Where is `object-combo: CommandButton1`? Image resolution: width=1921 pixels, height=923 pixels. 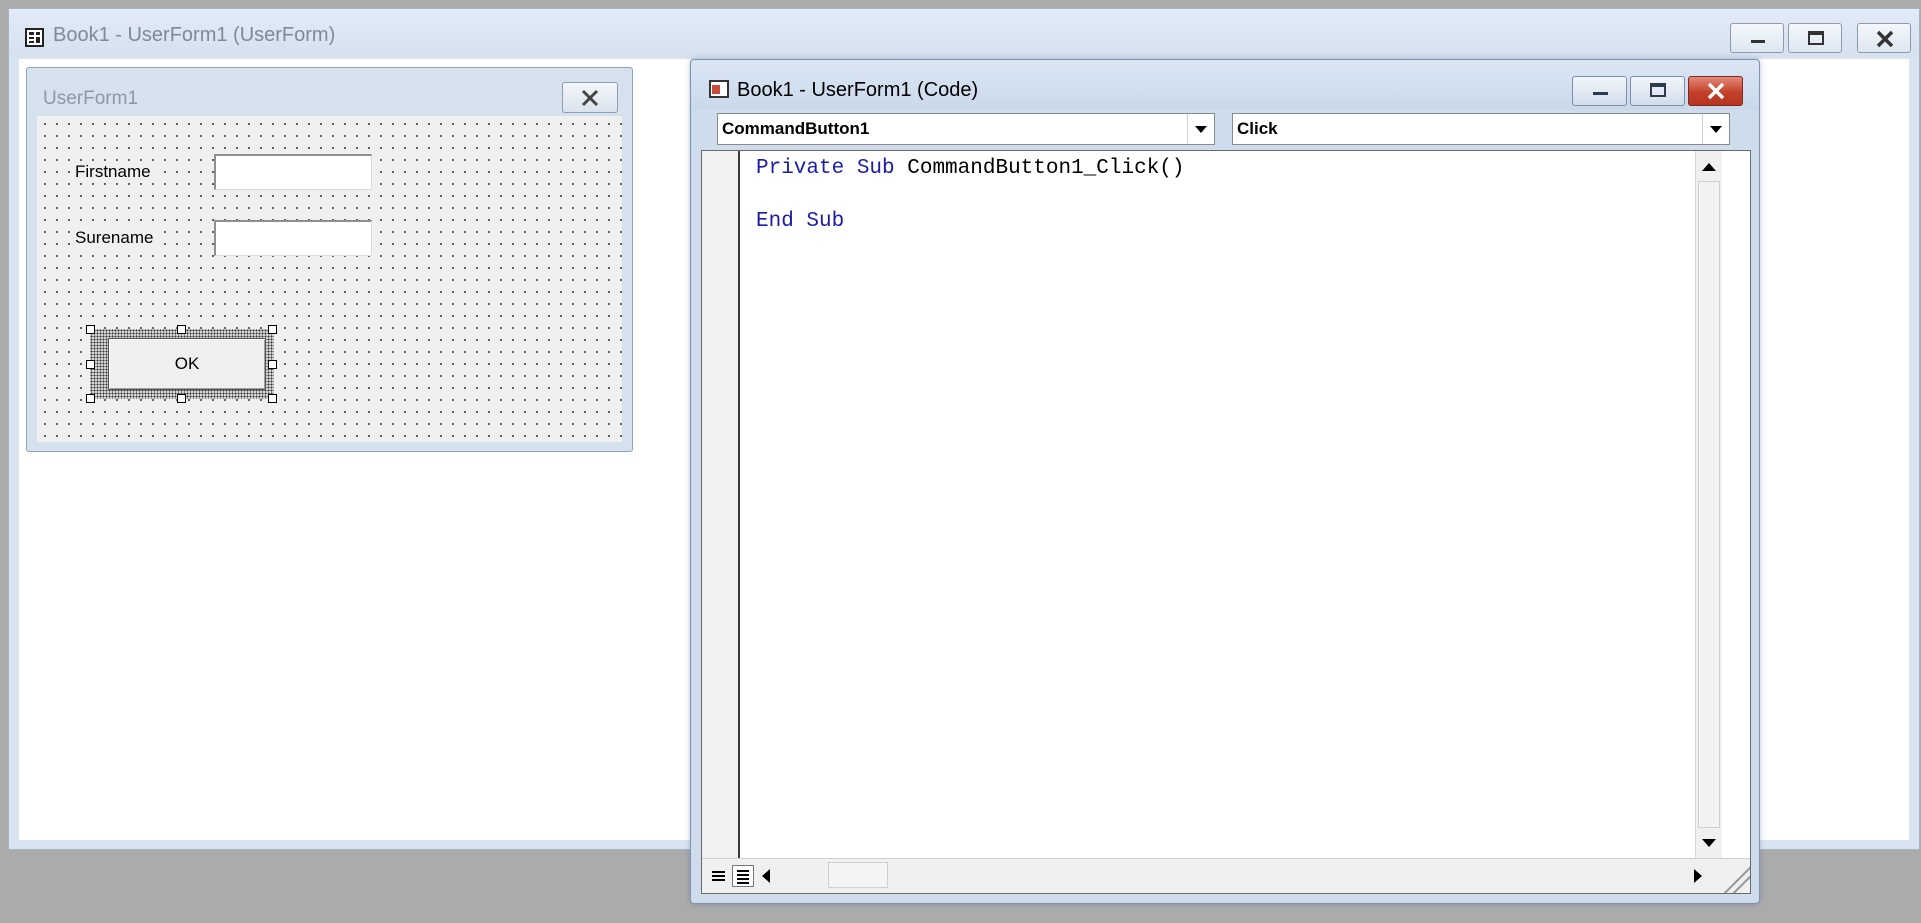 object-combo: CommandButton1 is located at coordinates (966, 129).